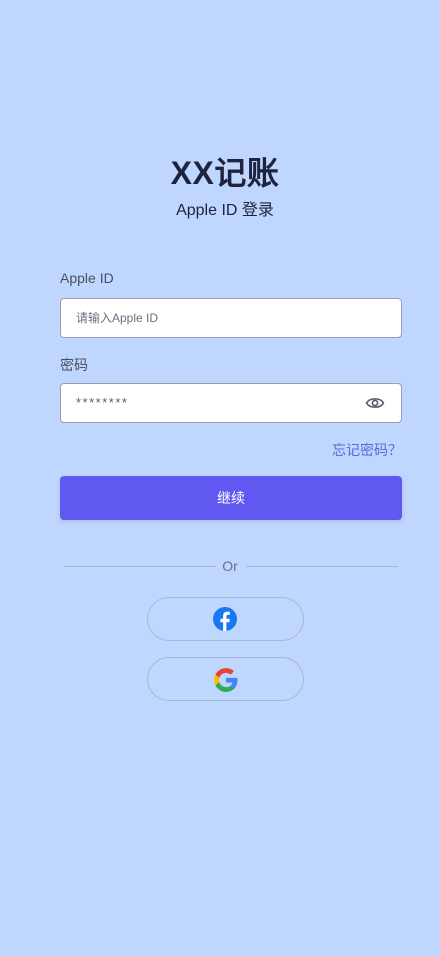 Image resolution: width=440 pixels, height=956 pixels. I want to click on forgot-password-link: 忘记密码？, so click(367, 450).